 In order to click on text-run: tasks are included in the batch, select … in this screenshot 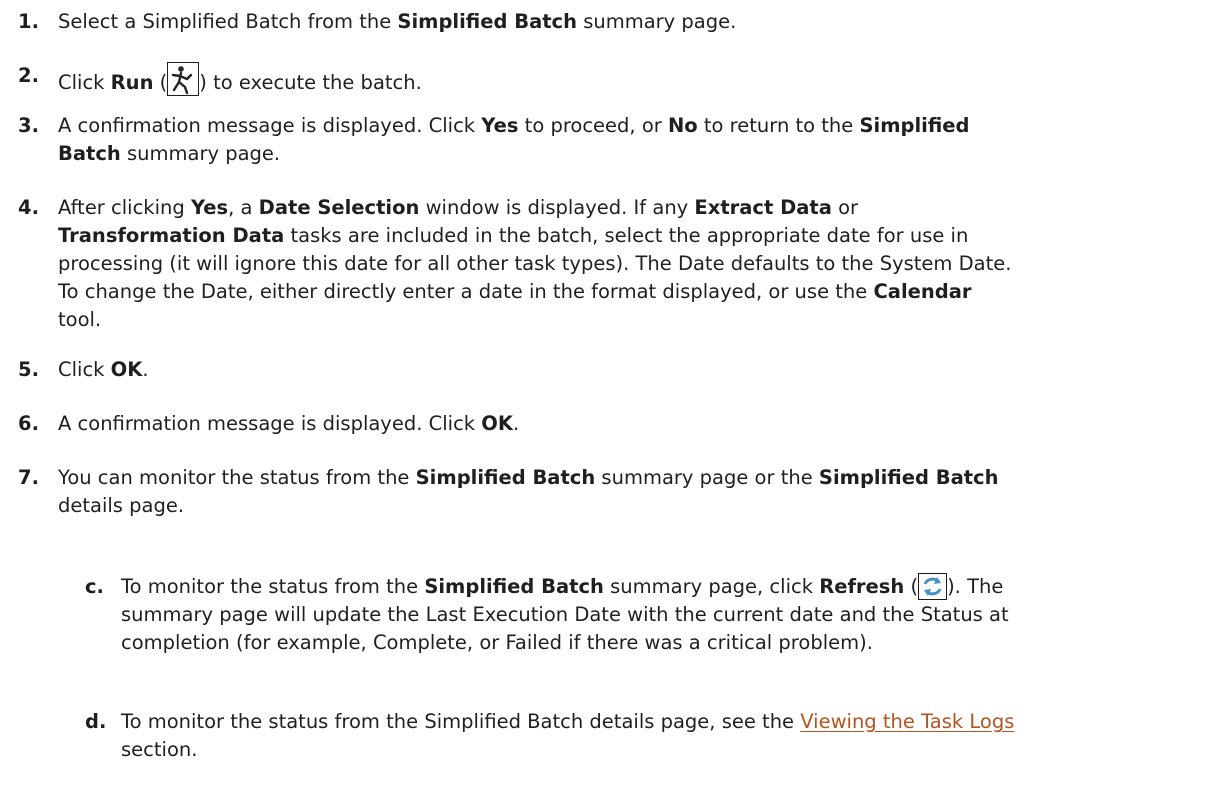, I will do `click(626, 235)`.